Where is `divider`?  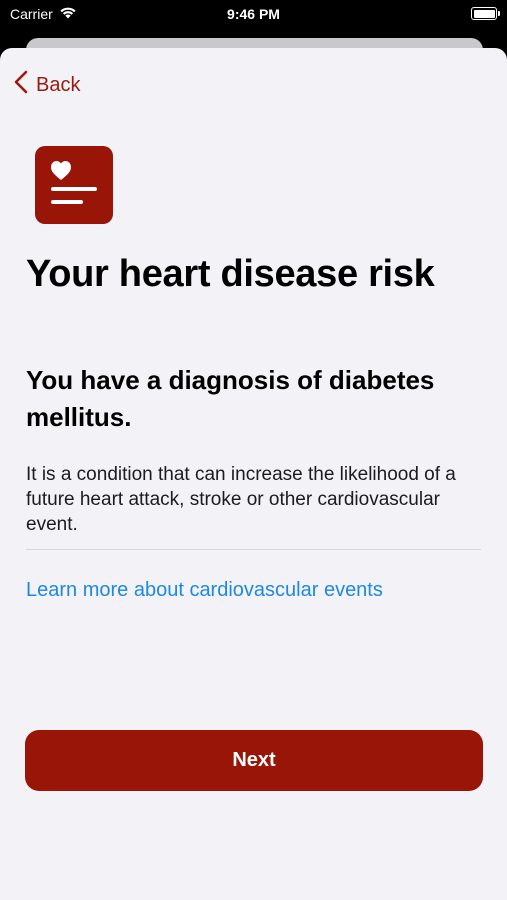
divider is located at coordinates (253, 549).